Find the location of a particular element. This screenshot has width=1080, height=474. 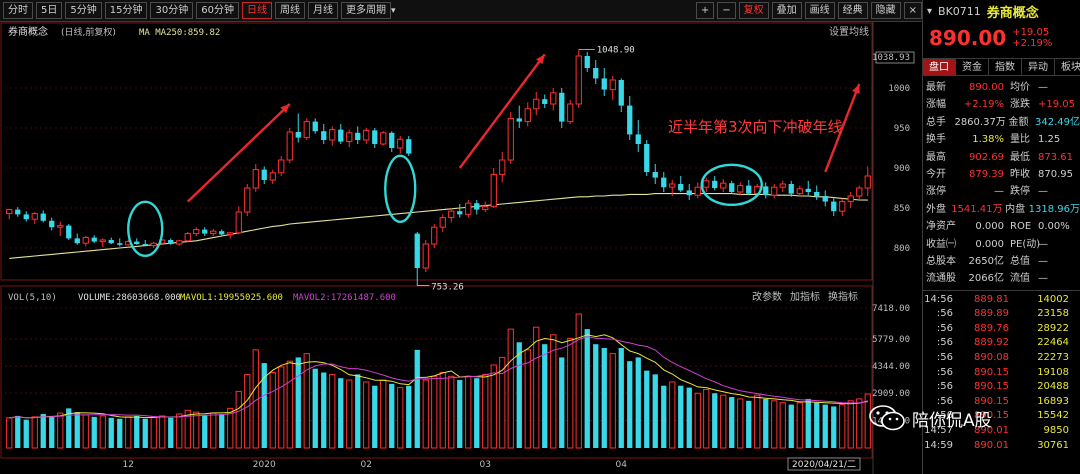

quote-tab: 异动 is located at coordinates (1038, 67).